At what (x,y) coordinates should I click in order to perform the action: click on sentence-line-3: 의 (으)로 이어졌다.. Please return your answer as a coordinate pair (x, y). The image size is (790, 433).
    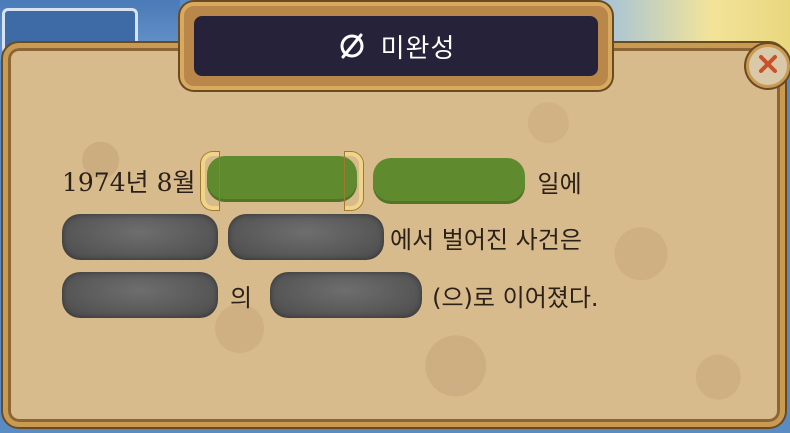
    Looking at the image, I should click on (330, 295).